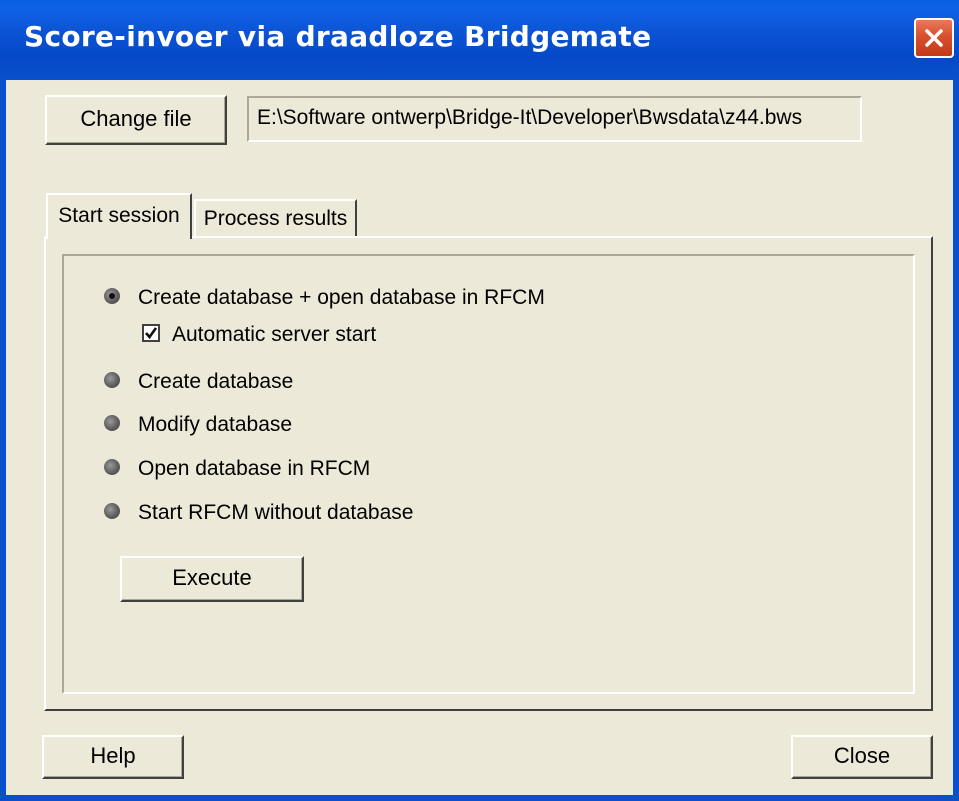 This screenshot has width=959, height=801. What do you see at coordinates (479, 798) in the screenshot?
I see `window-frame-bottom` at bounding box center [479, 798].